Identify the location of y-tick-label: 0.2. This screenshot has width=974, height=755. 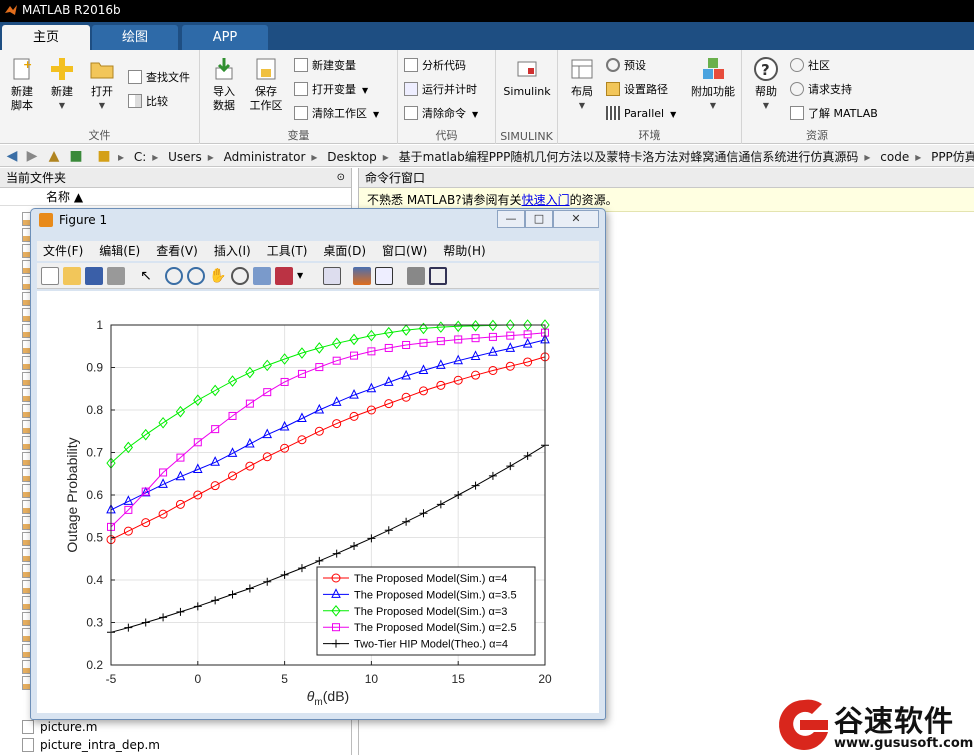
(94, 665).